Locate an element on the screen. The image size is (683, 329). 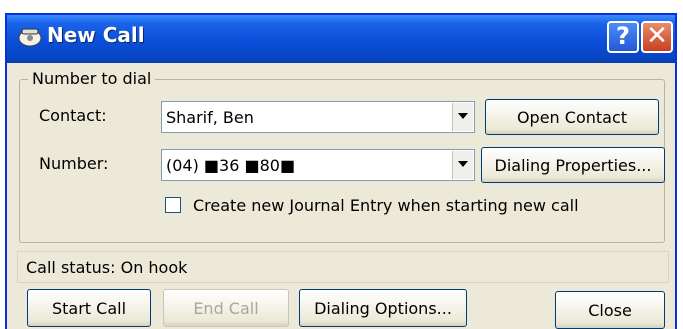
journal-entry-checkbox is located at coordinates (173, 205).